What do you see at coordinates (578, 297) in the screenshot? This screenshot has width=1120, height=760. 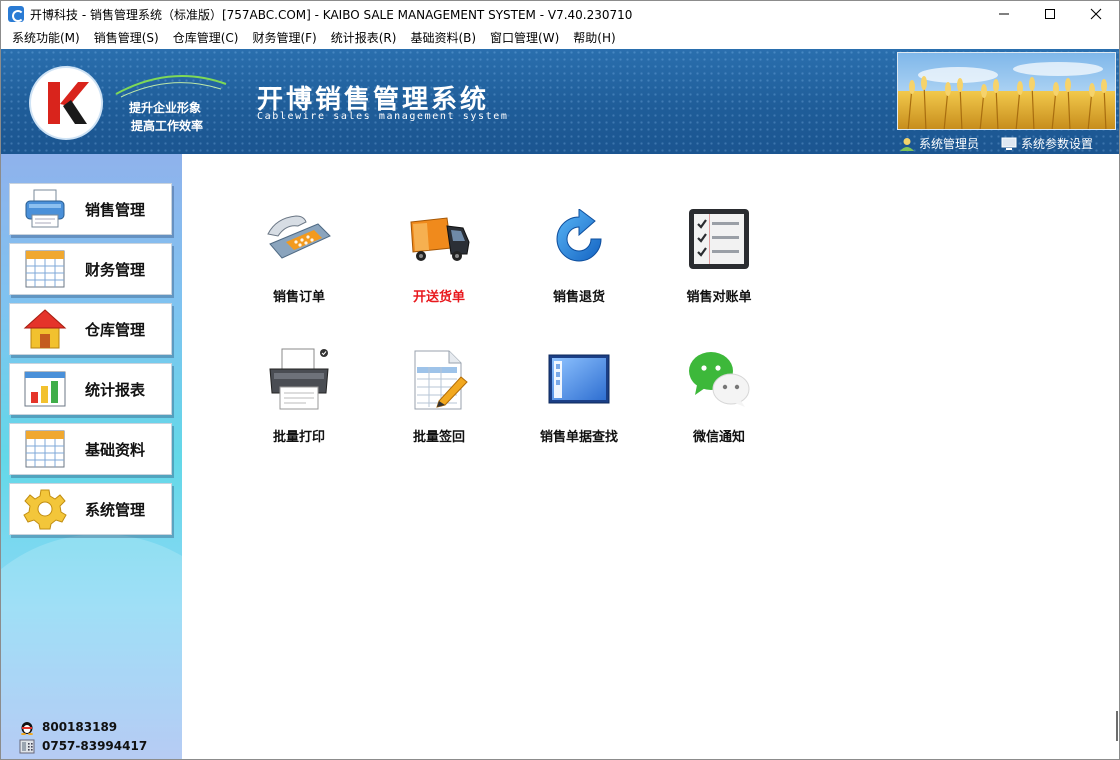 I see `tile-label: 销售退货` at bounding box center [578, 297].